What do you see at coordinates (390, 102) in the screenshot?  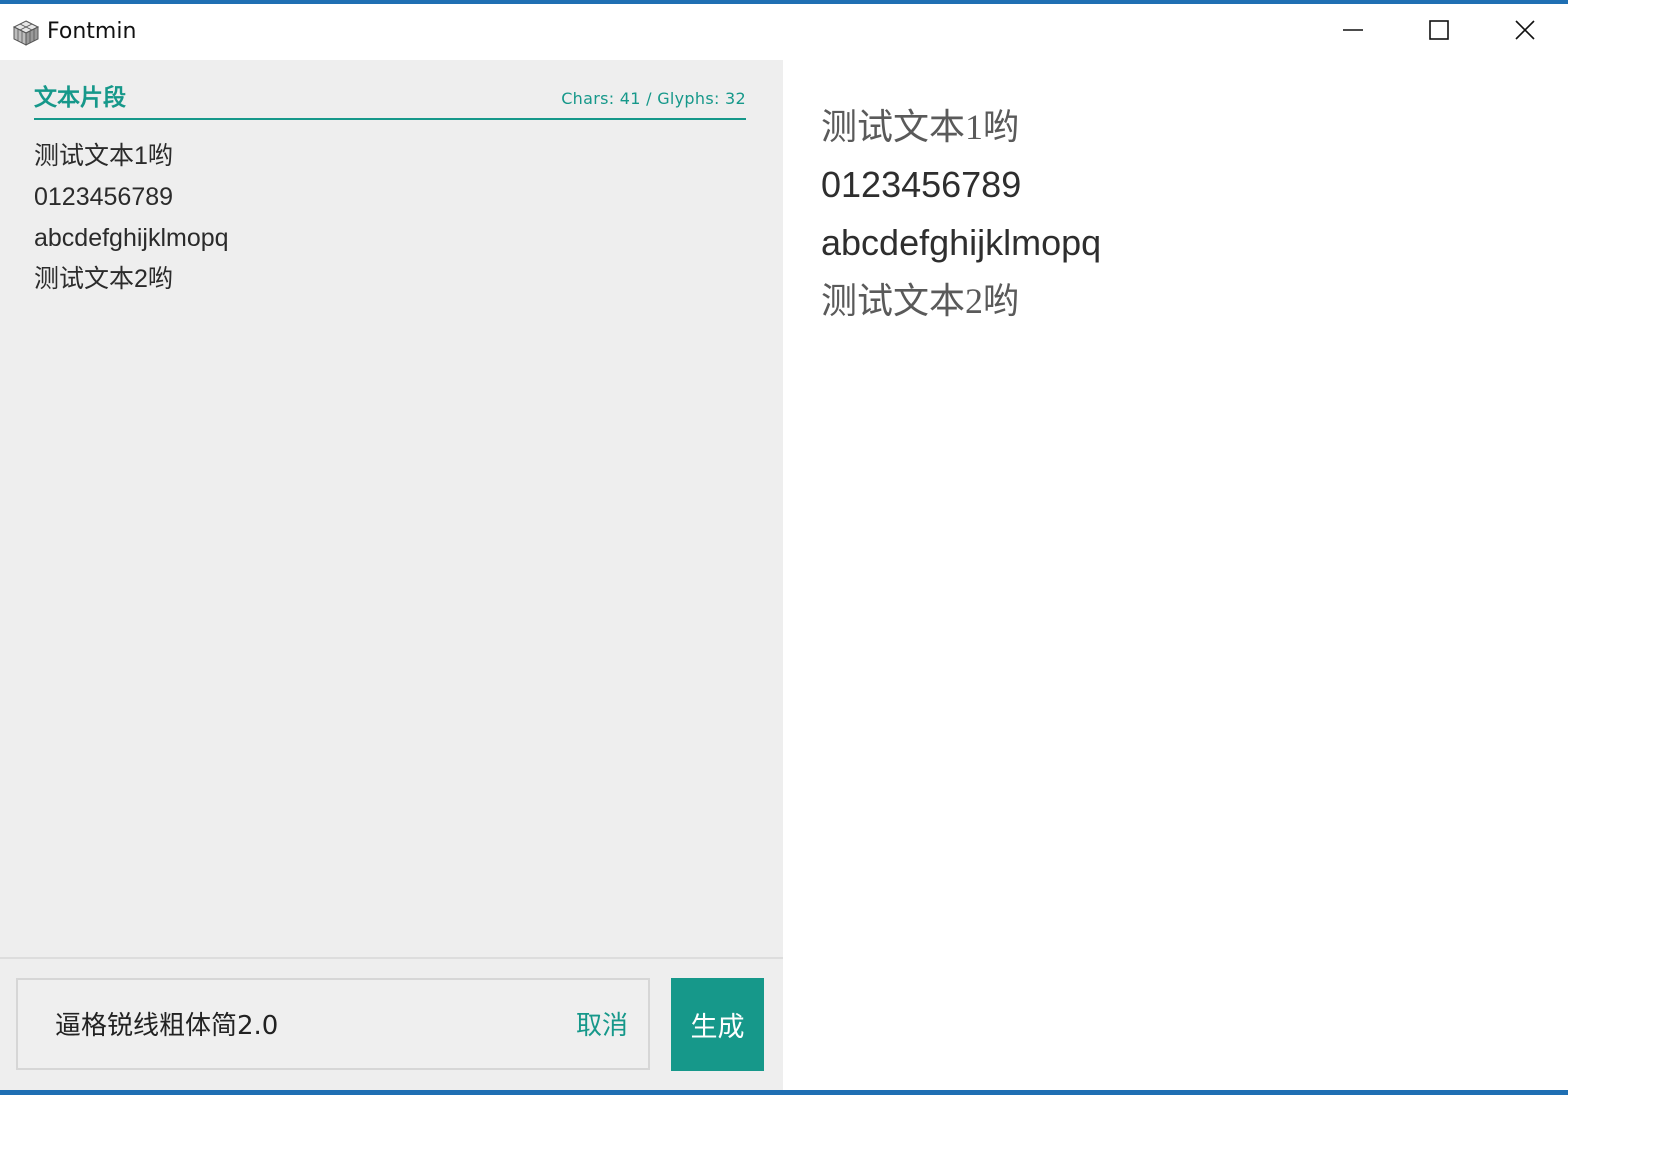 I see `section-header: 文本片段 Chars: 41 / Glyphs: 32` at bounding box center [390, 102].